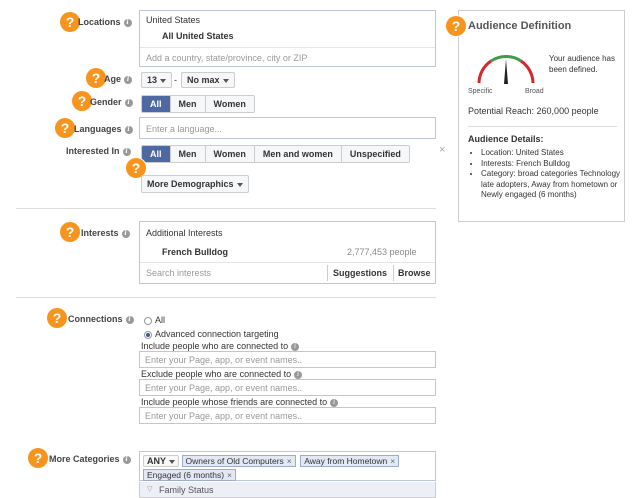 This screenshot has height=498, width=643. I want to click on interested-women-button: Women, so click(229, 154).